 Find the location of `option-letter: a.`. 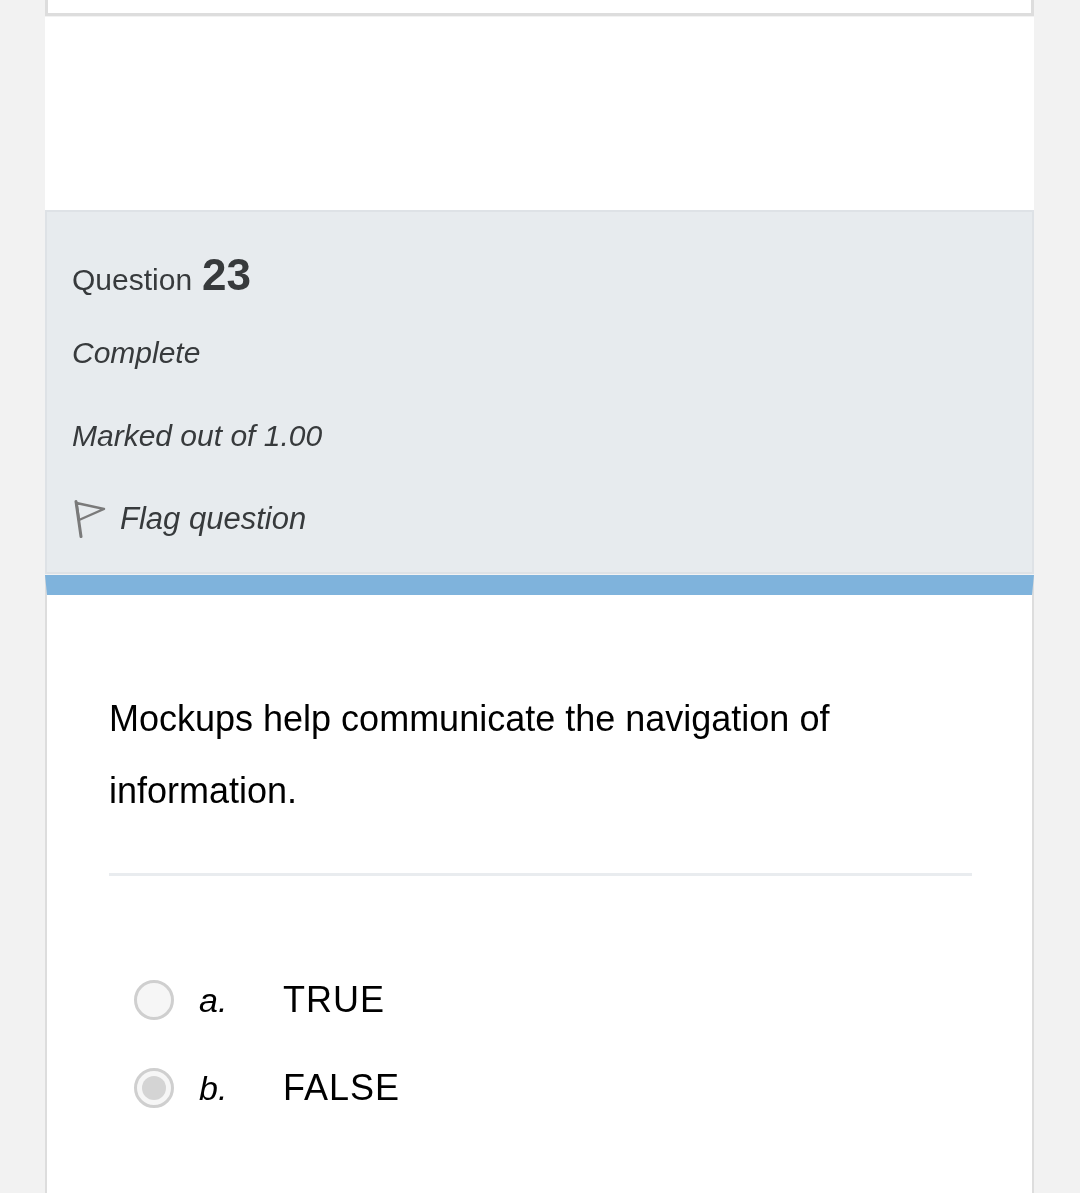

option-letter: a. is located at coordinates (214, 1000).